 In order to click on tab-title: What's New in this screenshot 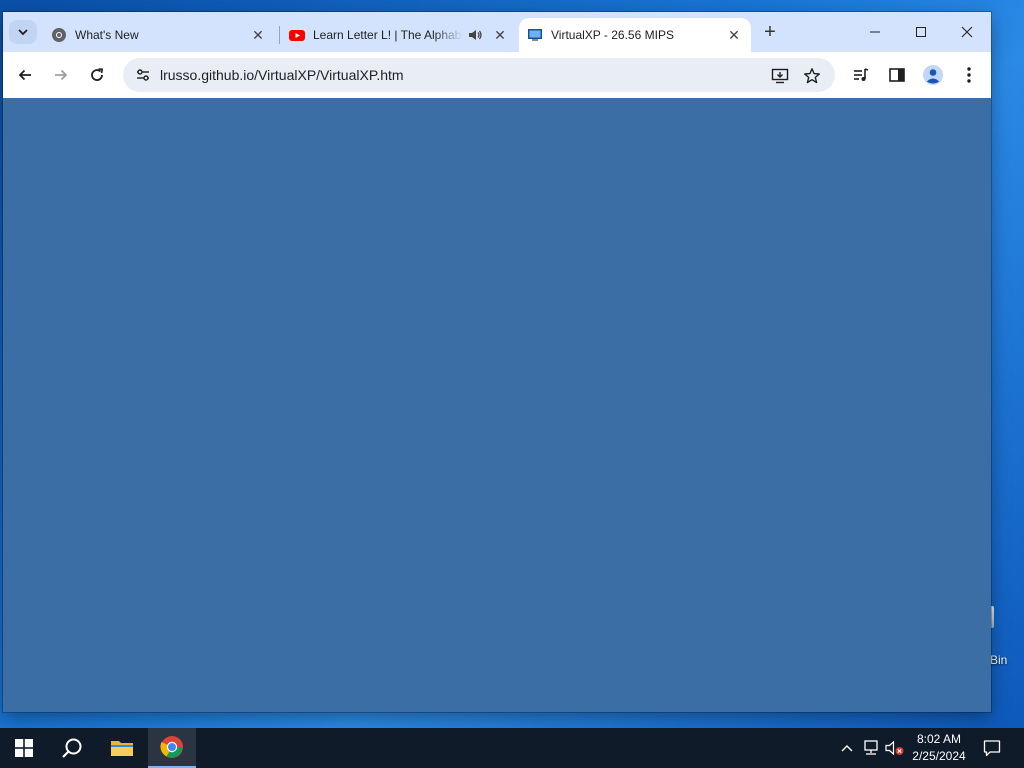, I will do `click(107, 35)`.